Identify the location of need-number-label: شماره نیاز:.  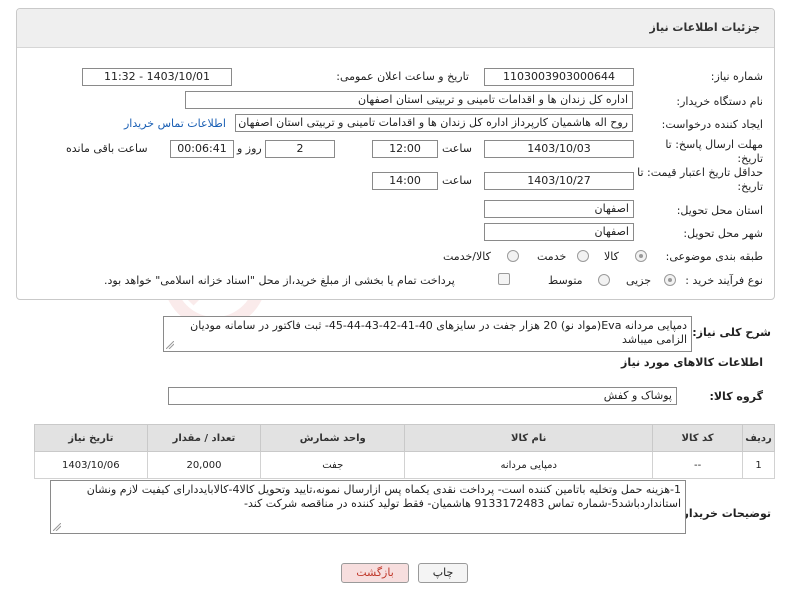
(736, 76).